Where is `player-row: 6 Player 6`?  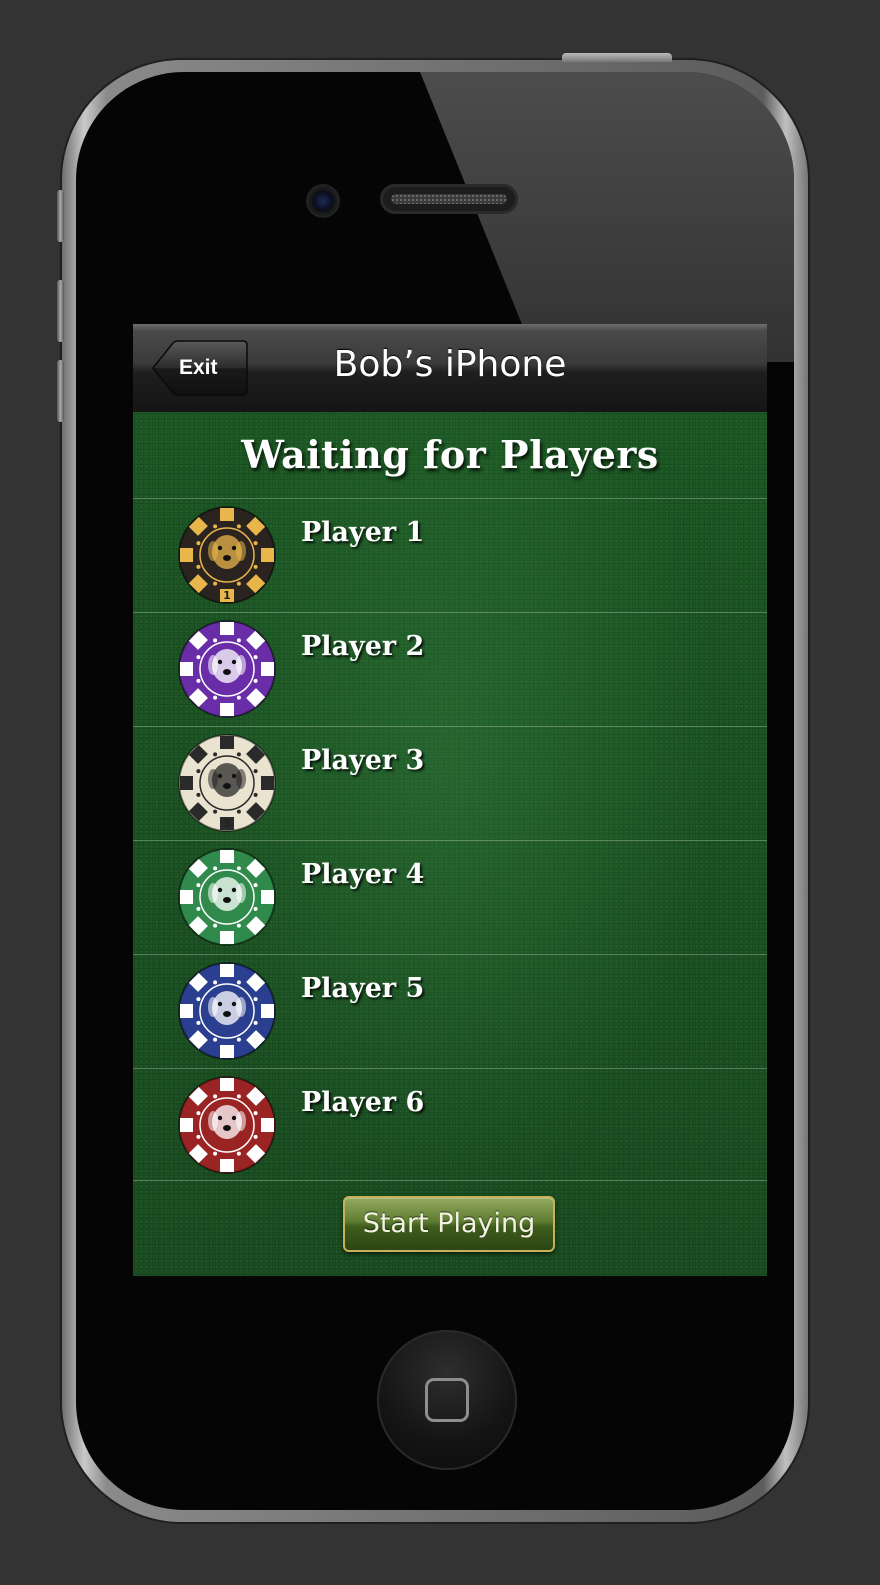 player-row: 6 Player 6 is located at coordinates (450, 1125).